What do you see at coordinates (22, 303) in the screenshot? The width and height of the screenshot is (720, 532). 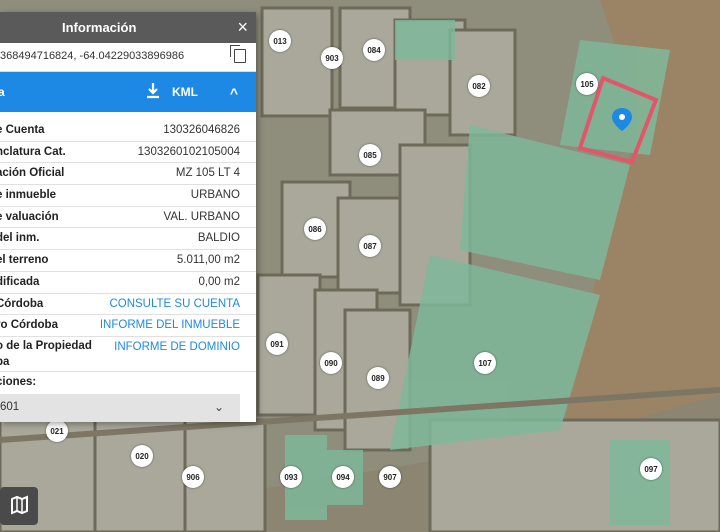 I see `row-key: Córdoba` at bounding box center [22, 303].